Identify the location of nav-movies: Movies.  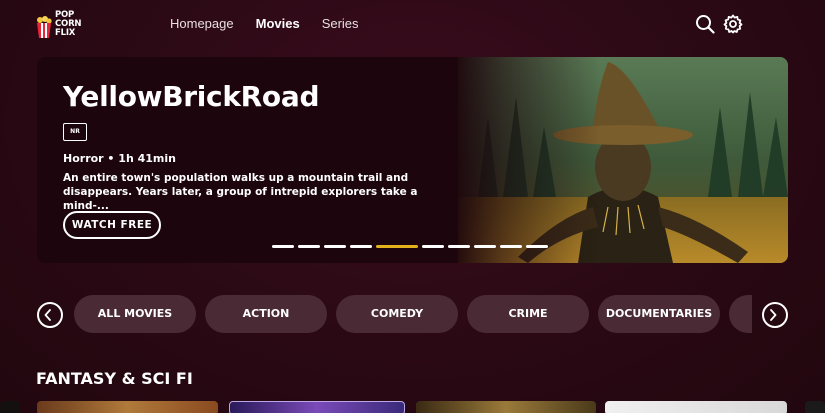
(278, 23).